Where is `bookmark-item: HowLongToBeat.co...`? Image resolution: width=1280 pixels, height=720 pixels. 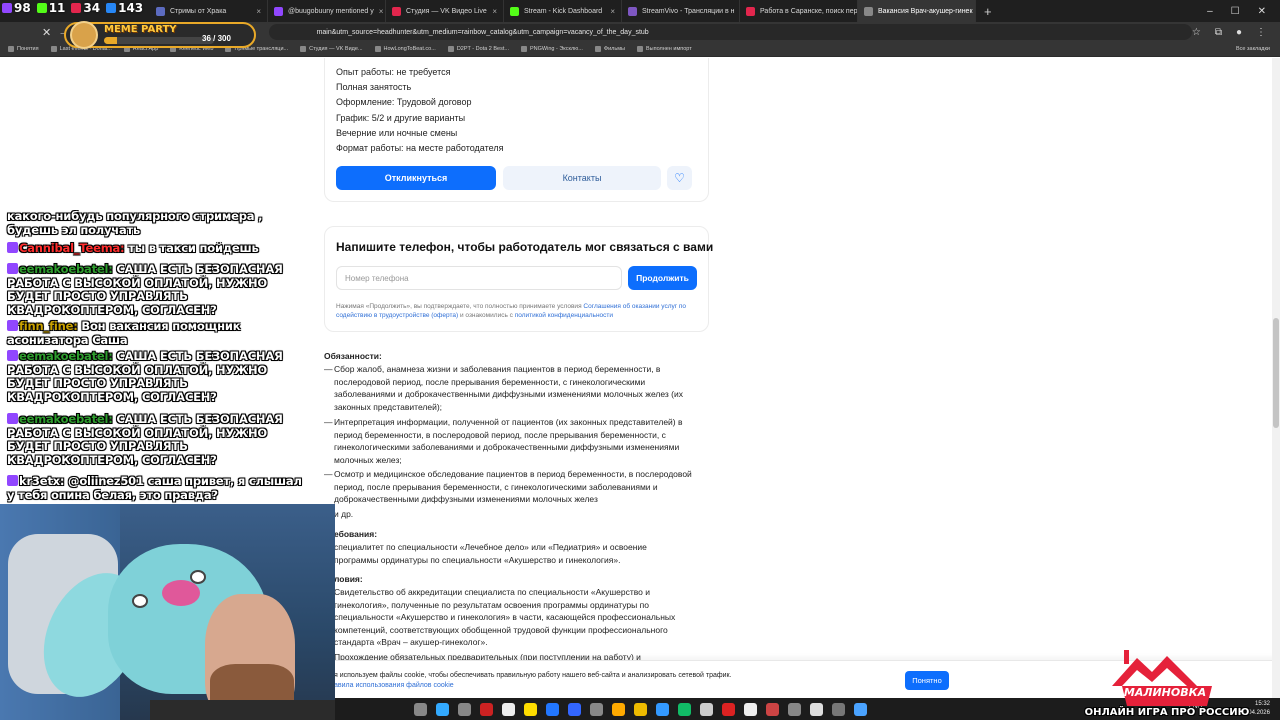 bookmark-item: HowLongToBeat.co... is located at coordinates (405, 49).